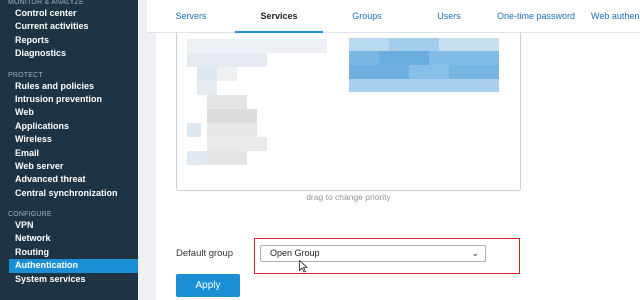 The height and width of the screenshot is (300, 640). I want to click on sidebar-item-rules-and-policies: Rules and policies, so click(69, 86).